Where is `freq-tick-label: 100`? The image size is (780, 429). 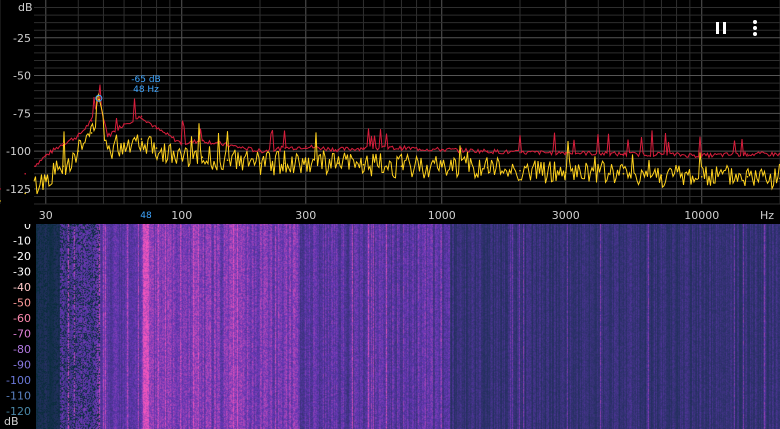
freq-tick-label: 100 is located at coordinates (181, 215).